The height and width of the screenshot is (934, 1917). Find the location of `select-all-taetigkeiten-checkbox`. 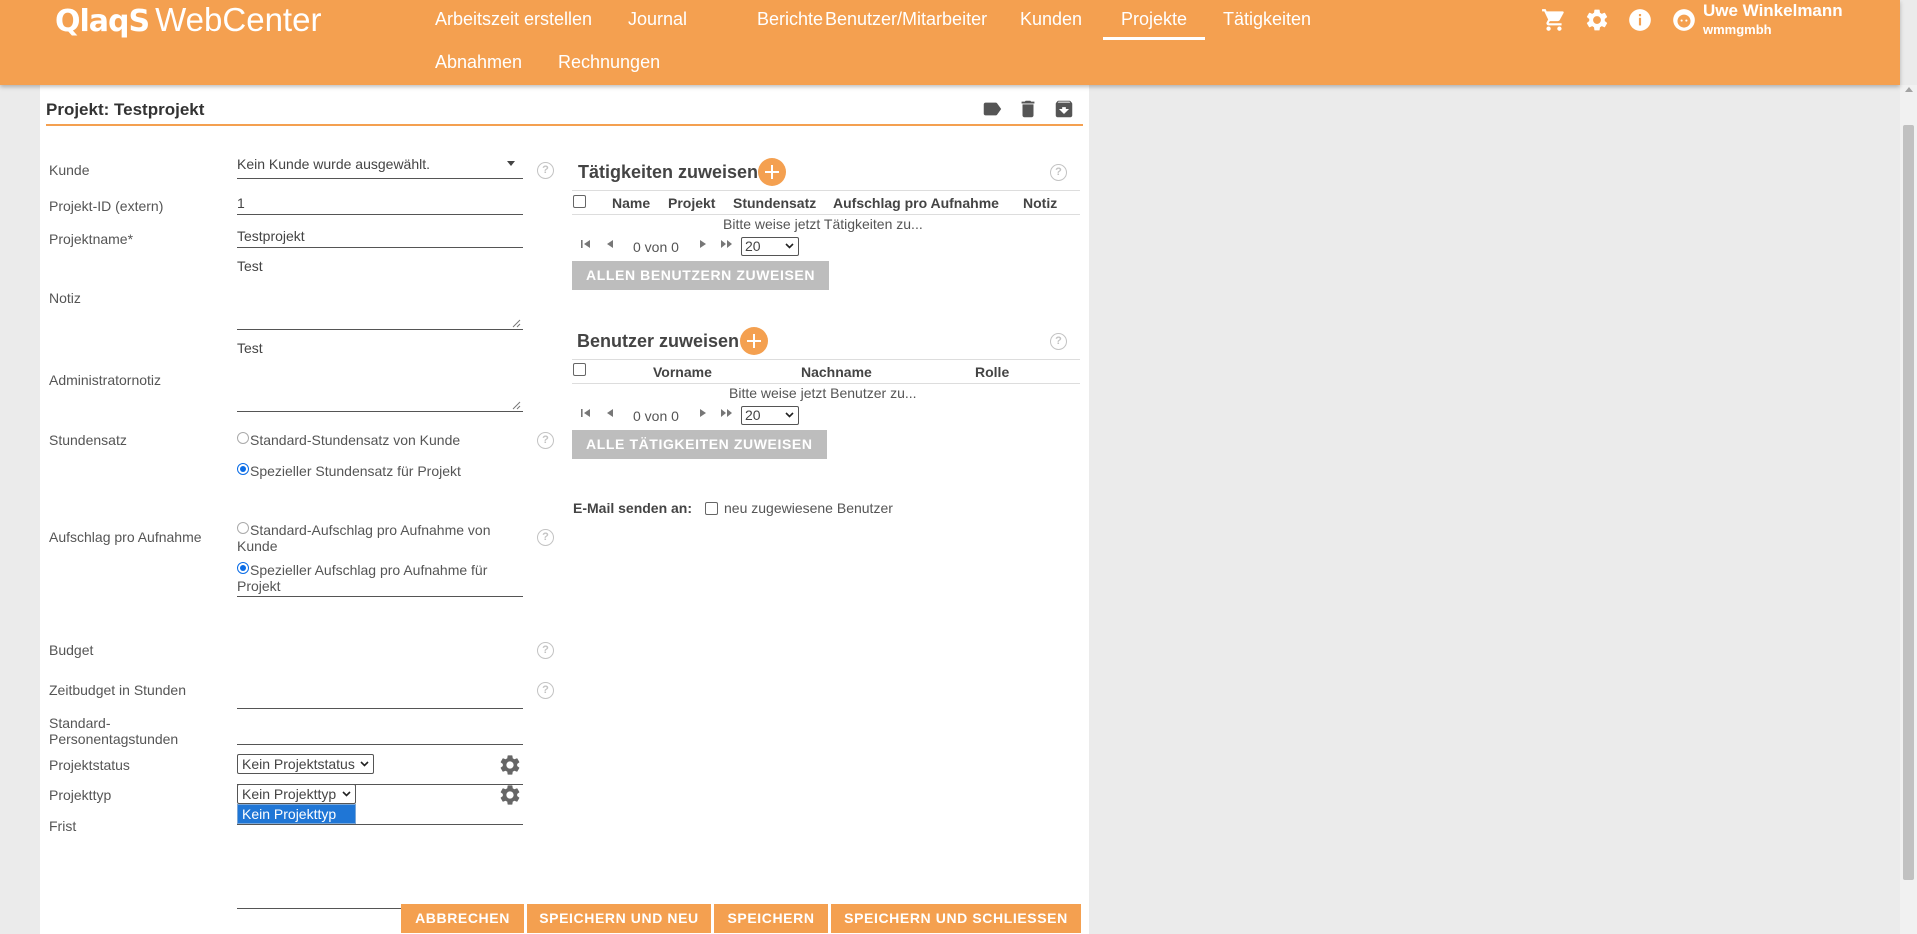

select-all-taetigkeiten-checkbox is located at coordinates (579, 201).